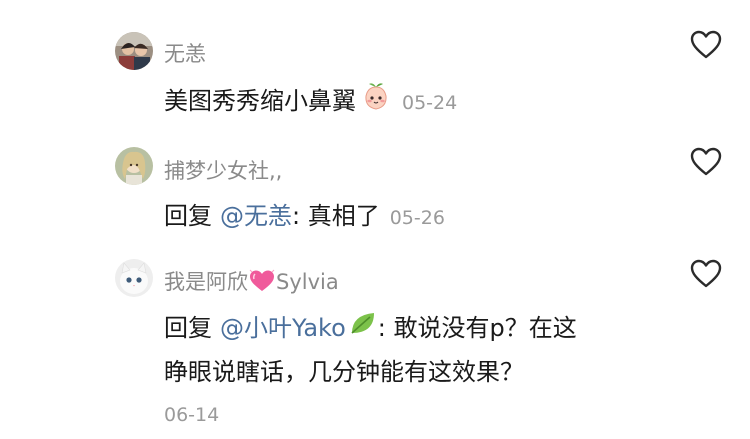 This screenshot has width=750, height=439. I want to click on username: 捕梦少女社,,, so click(223, 170).